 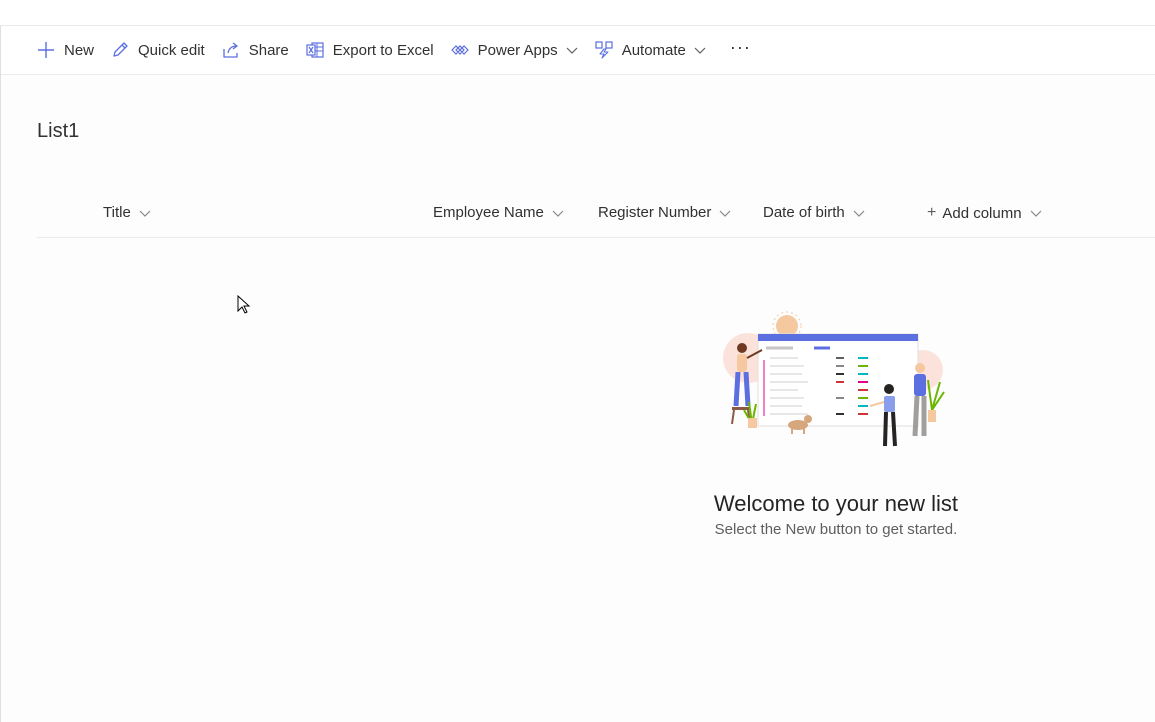 What do you see at coordinates (804, 212) in the screenshot?
I see `column-header-label: Date of birth` at bounding box center [804, 212].